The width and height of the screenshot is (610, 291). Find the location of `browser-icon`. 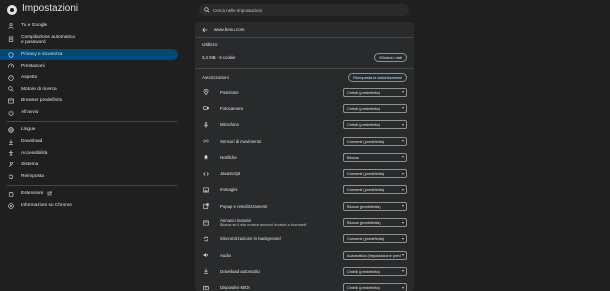

browser-icon is located at coordinates (11, 101).